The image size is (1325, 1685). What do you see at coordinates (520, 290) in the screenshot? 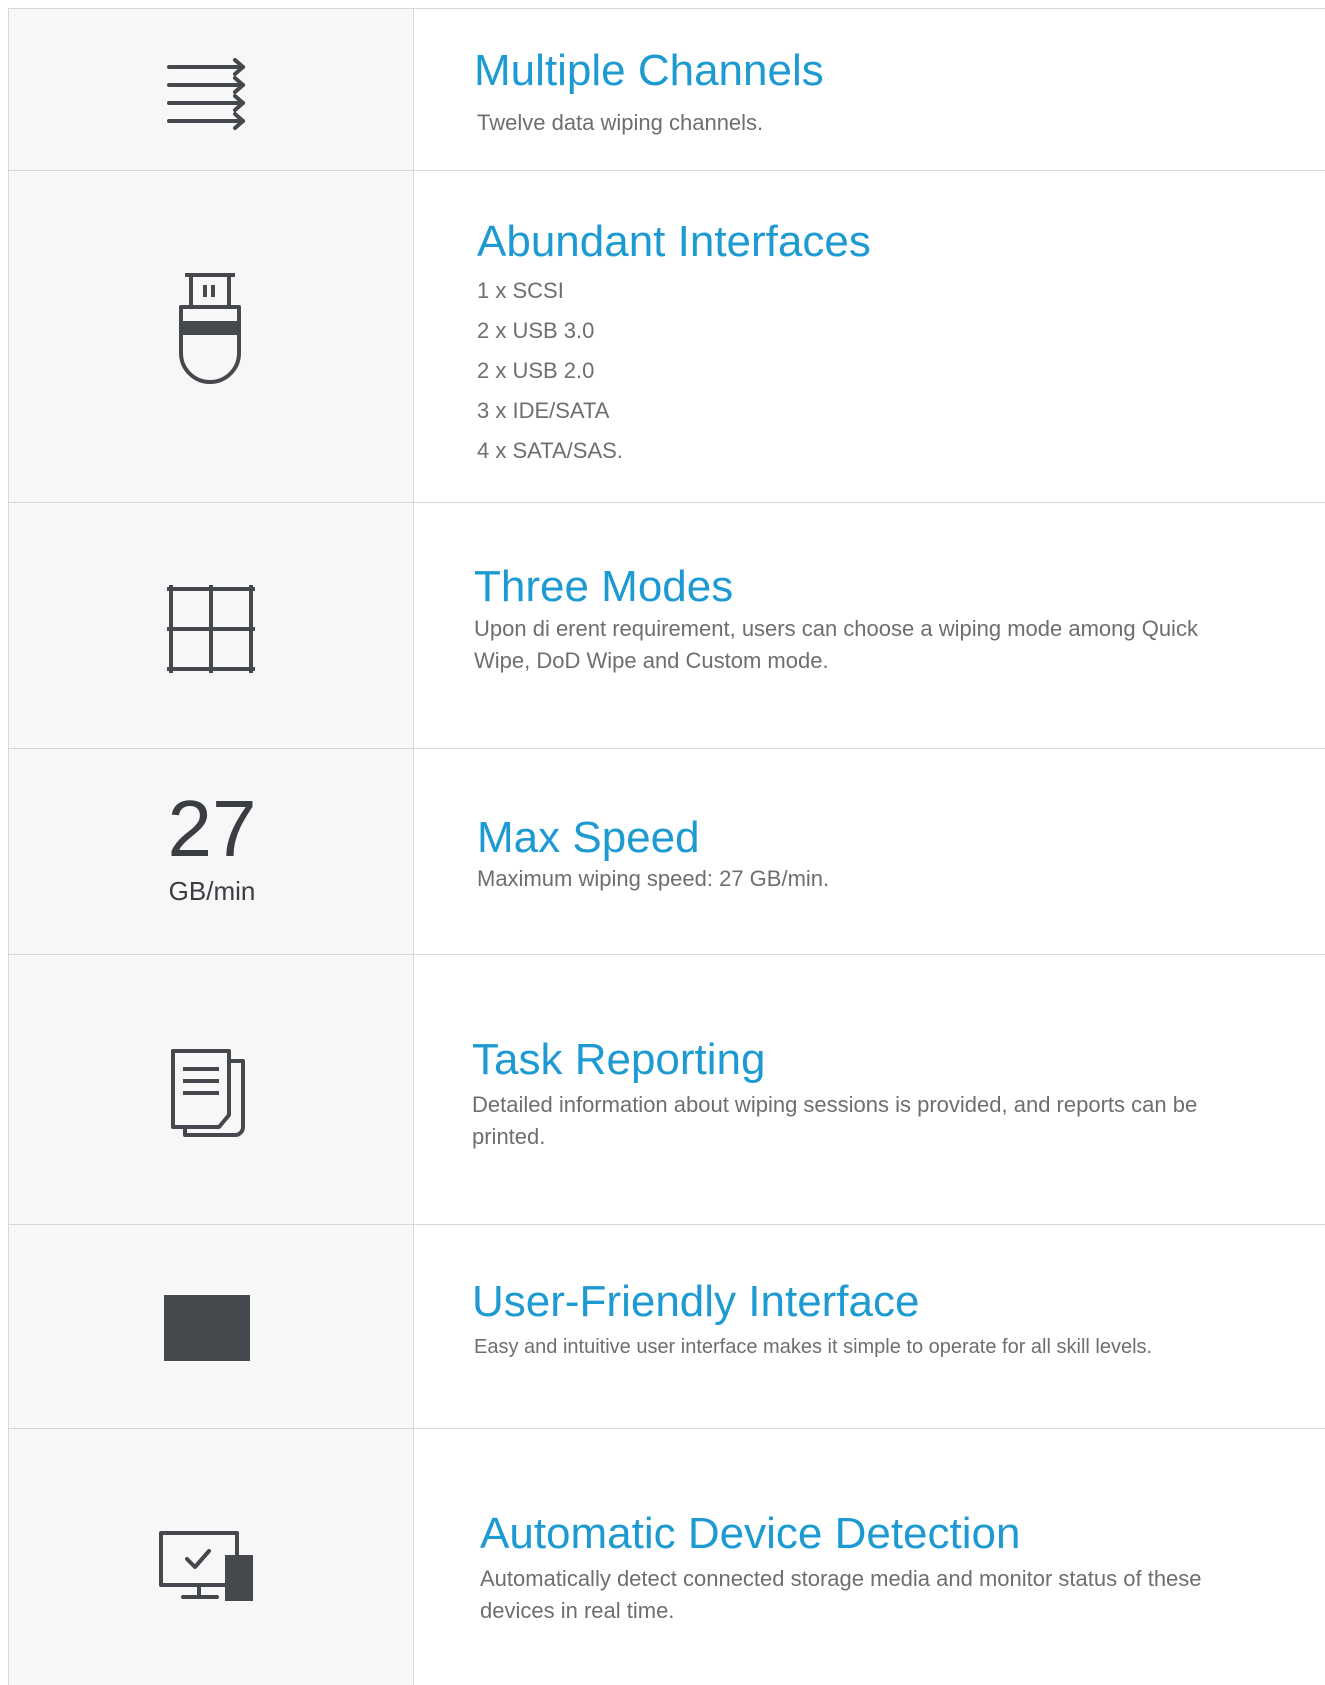
I see `interface-item: 1 x SCSI` at bounding box center [520, 290].